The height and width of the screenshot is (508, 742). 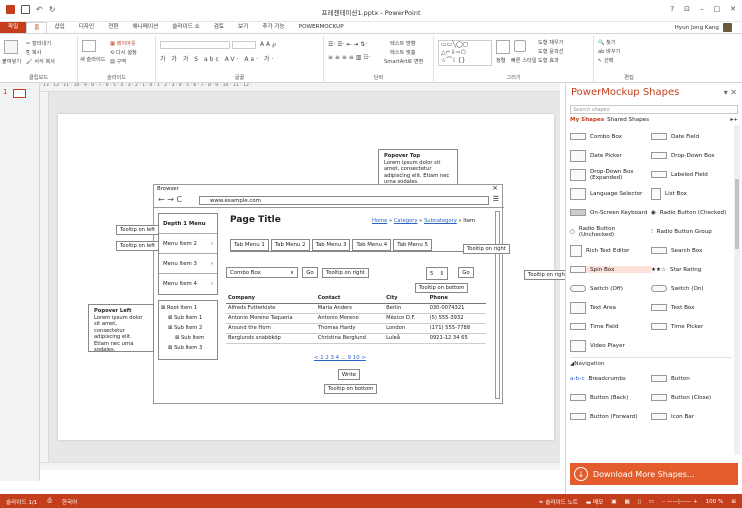 What do you see at coordinates (691, 397) in the screenshot?
I see `shape-button-close: Button (Close)` at bounding box center [691, 397].